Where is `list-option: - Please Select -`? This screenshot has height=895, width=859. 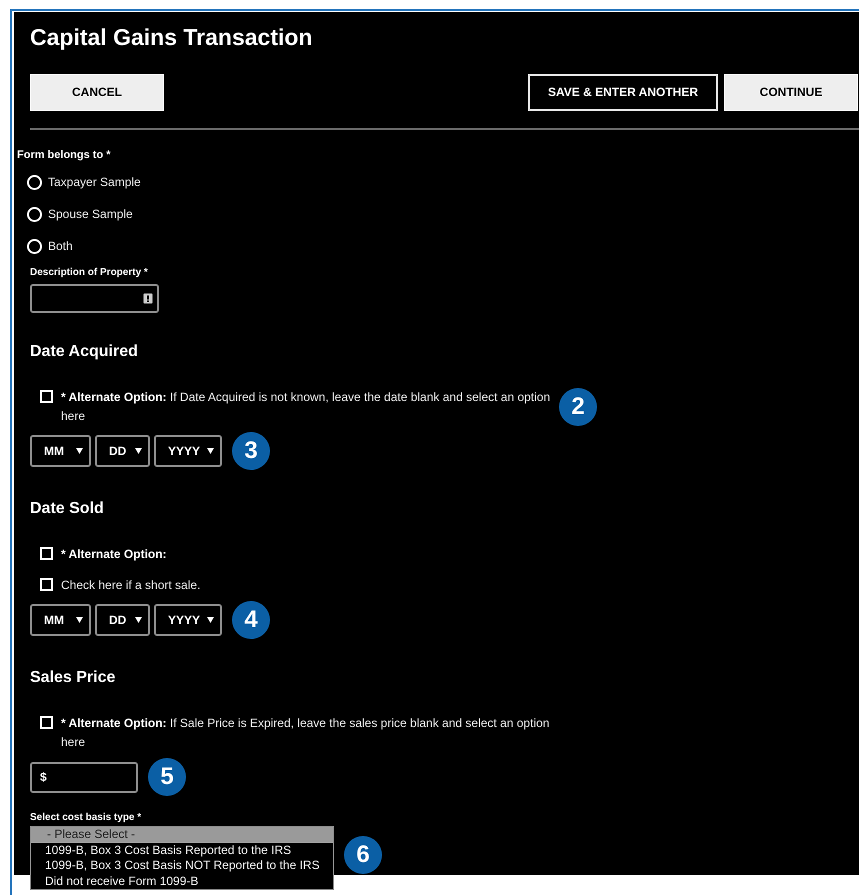
list-option: - Please Select - is located at coordinates (182, 834).